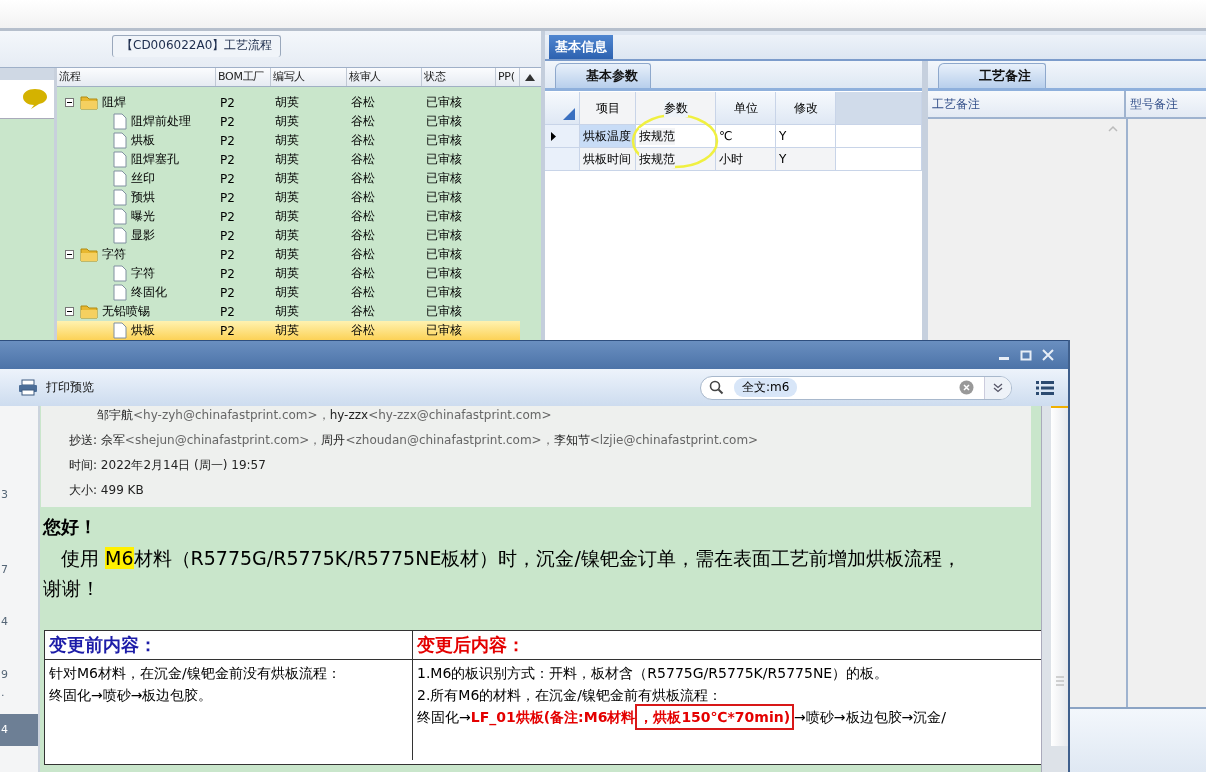 The width and height of the screenshot is (1206, 772). I want to click on column-header: 参数, so click(676, 108).